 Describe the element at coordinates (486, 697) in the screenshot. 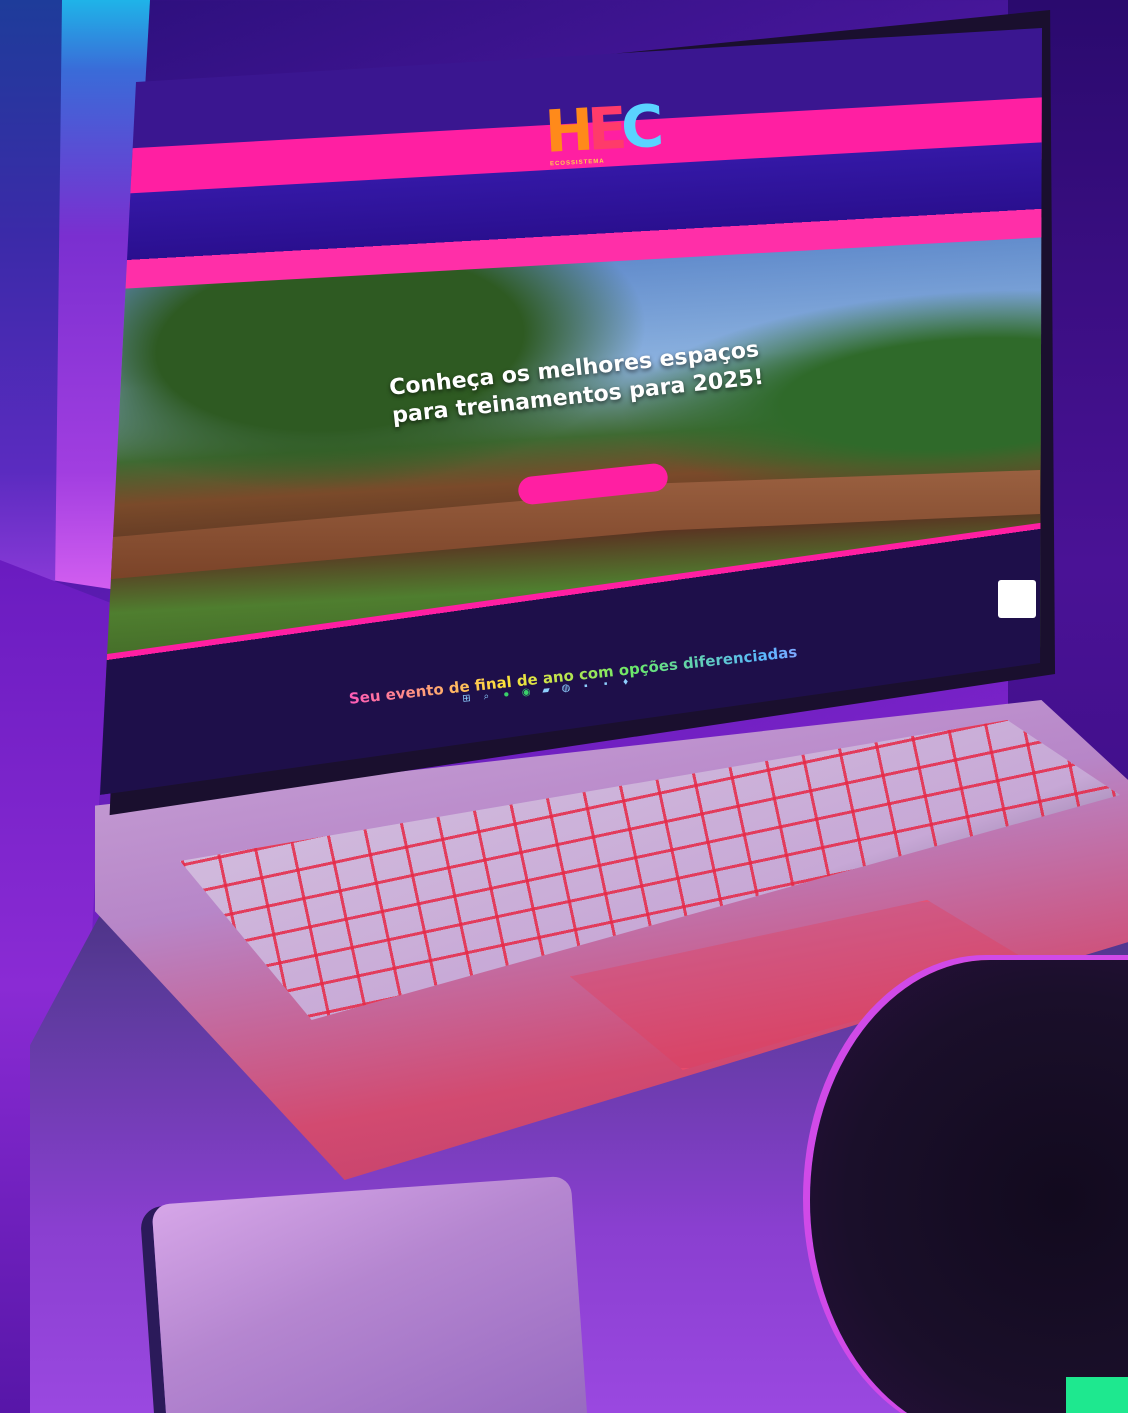

I see `search-icon: ⌕` at that location.